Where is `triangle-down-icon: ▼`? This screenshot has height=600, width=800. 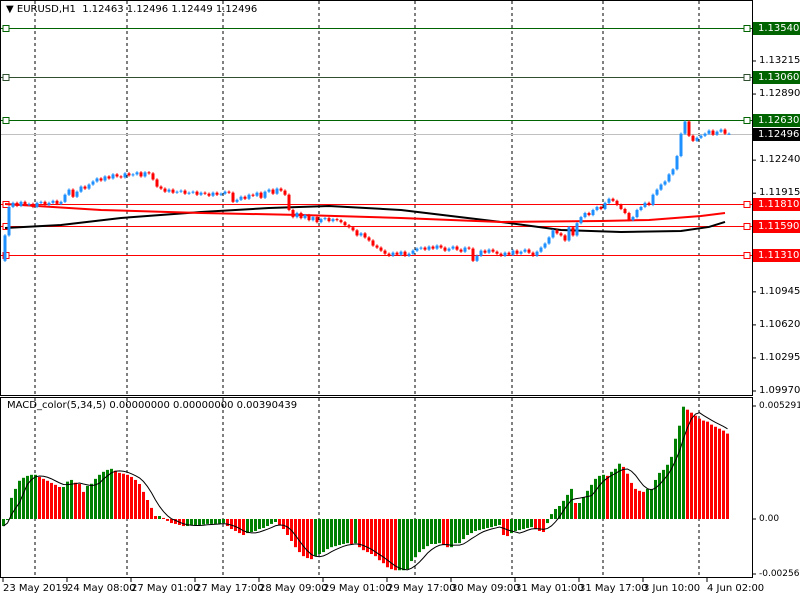 triangle-down-icon: ▼ is located at coordinates (10, 9).